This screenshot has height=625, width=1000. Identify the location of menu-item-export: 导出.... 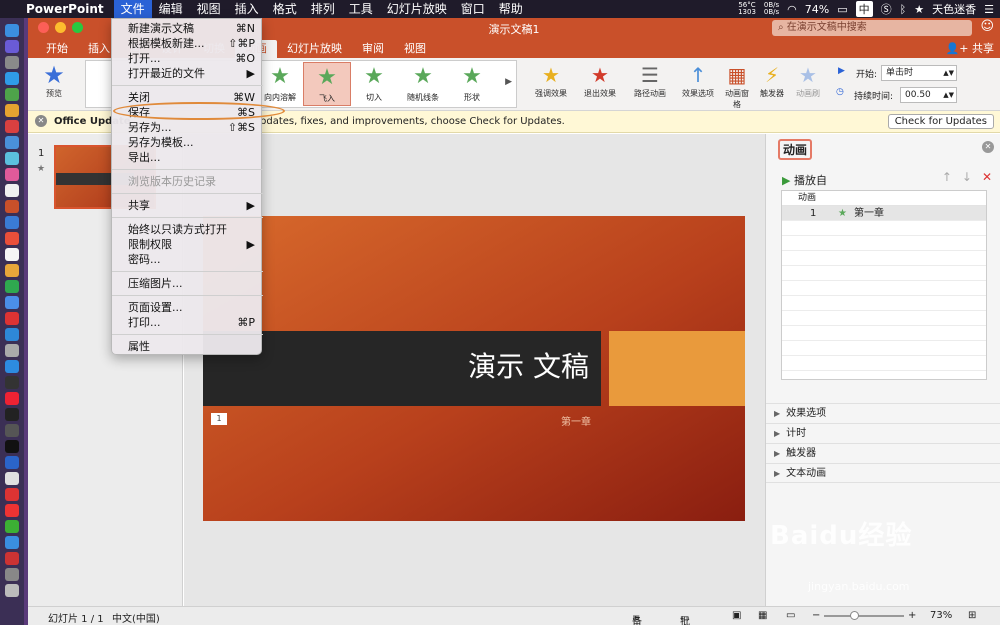
(187, 157).